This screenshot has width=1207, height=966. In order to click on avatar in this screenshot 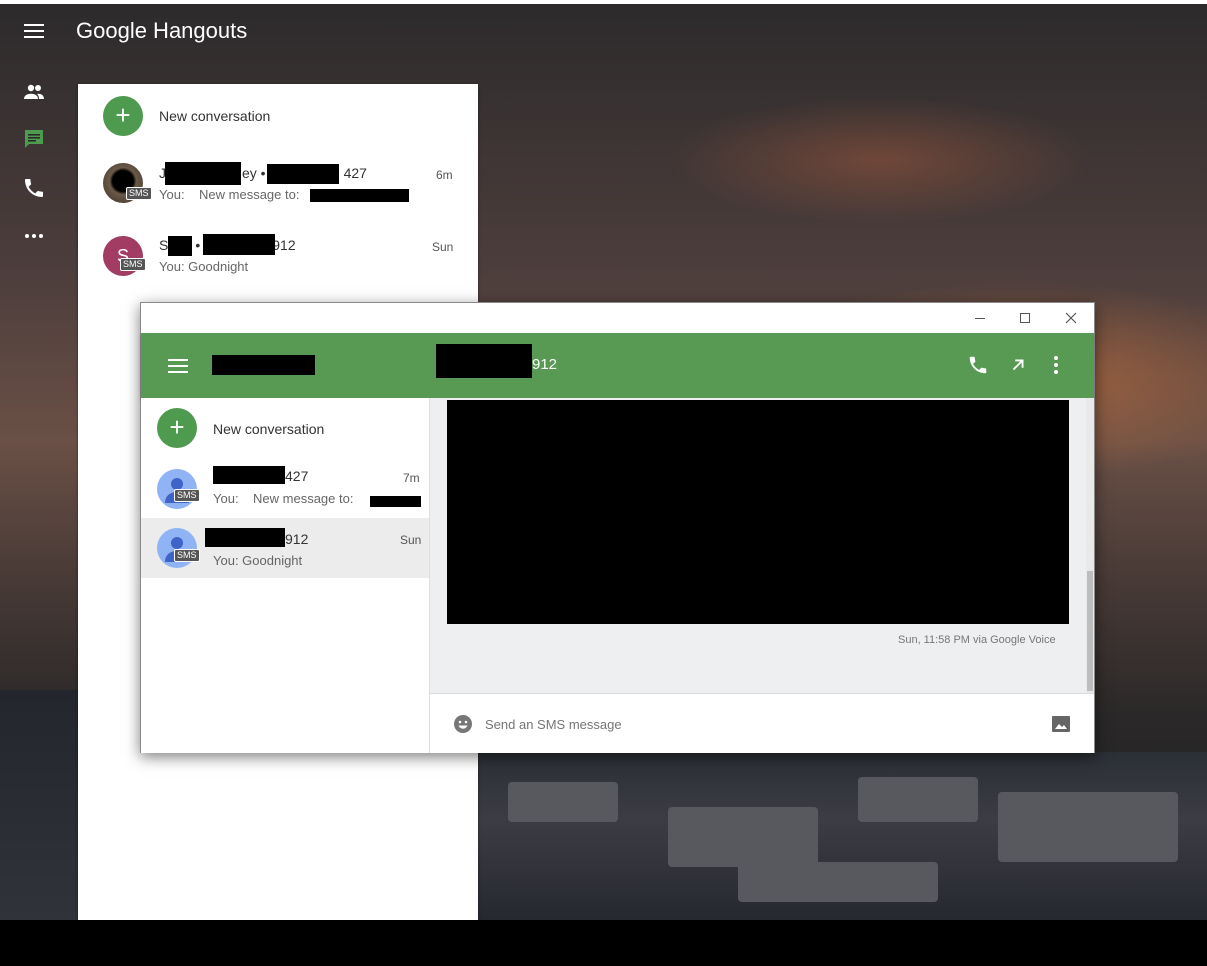, I will do `click(177, 548)`.